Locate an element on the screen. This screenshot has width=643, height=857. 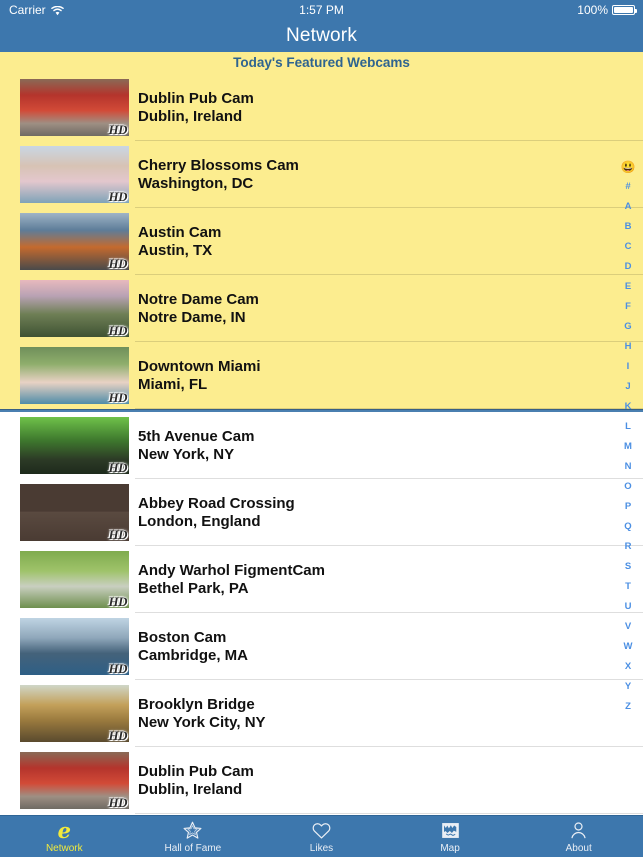
tab-map: Map is located at coordinates (450, 836).